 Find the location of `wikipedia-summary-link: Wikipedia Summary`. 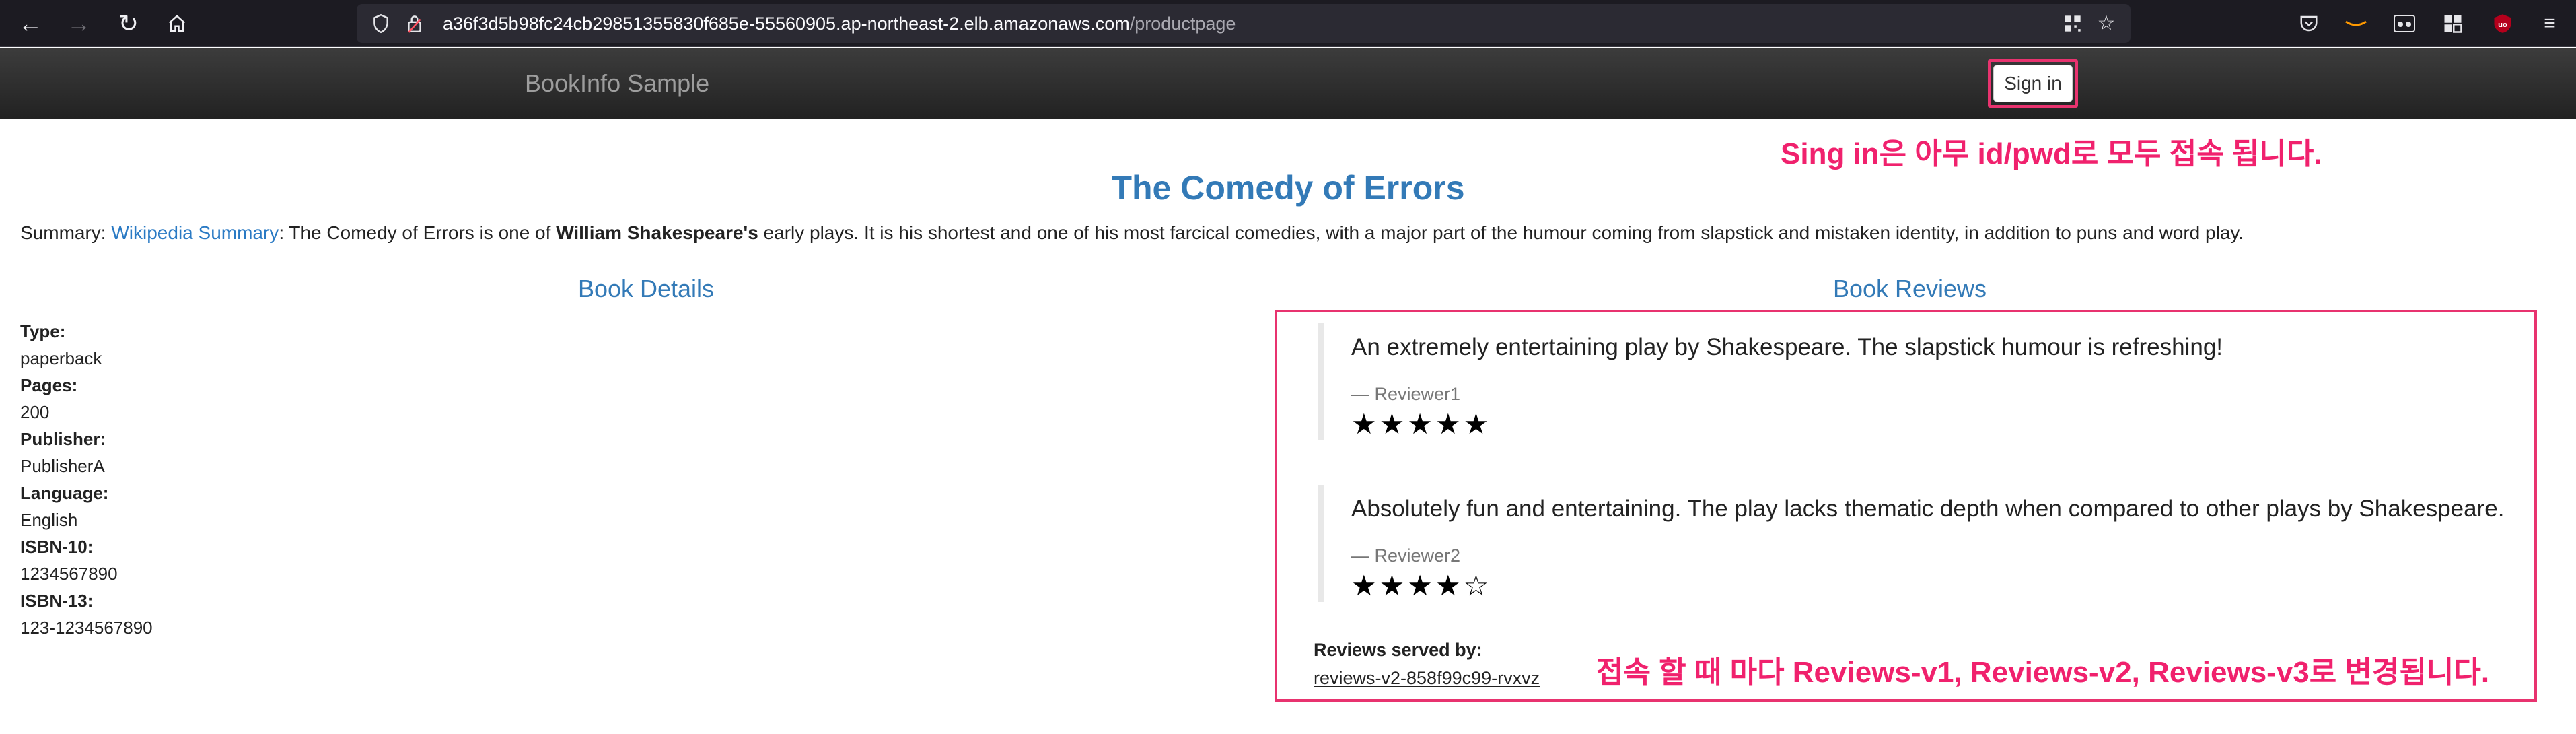

wikipedia-summary-link: Wikipedia Summary is located at coordinates (195, 233).